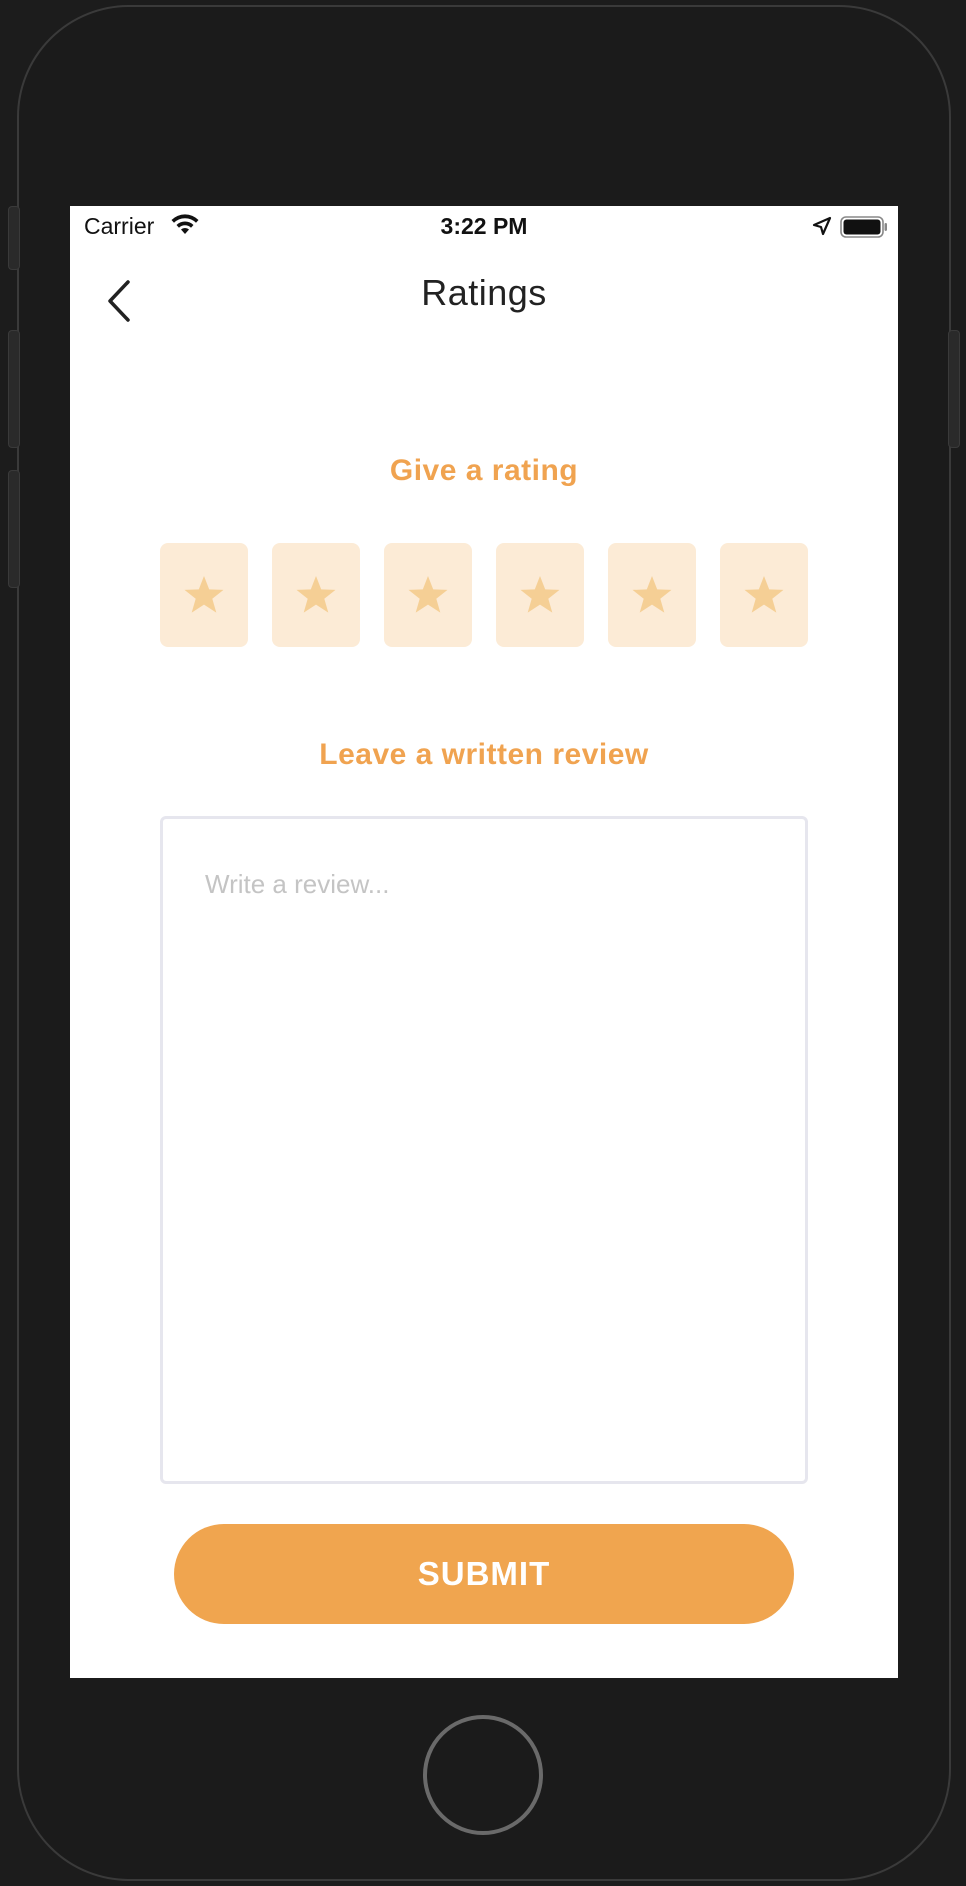 This screenshot has height=1886, width=966. I want to click on review-heading: Leave a written review, so click(484, 754).